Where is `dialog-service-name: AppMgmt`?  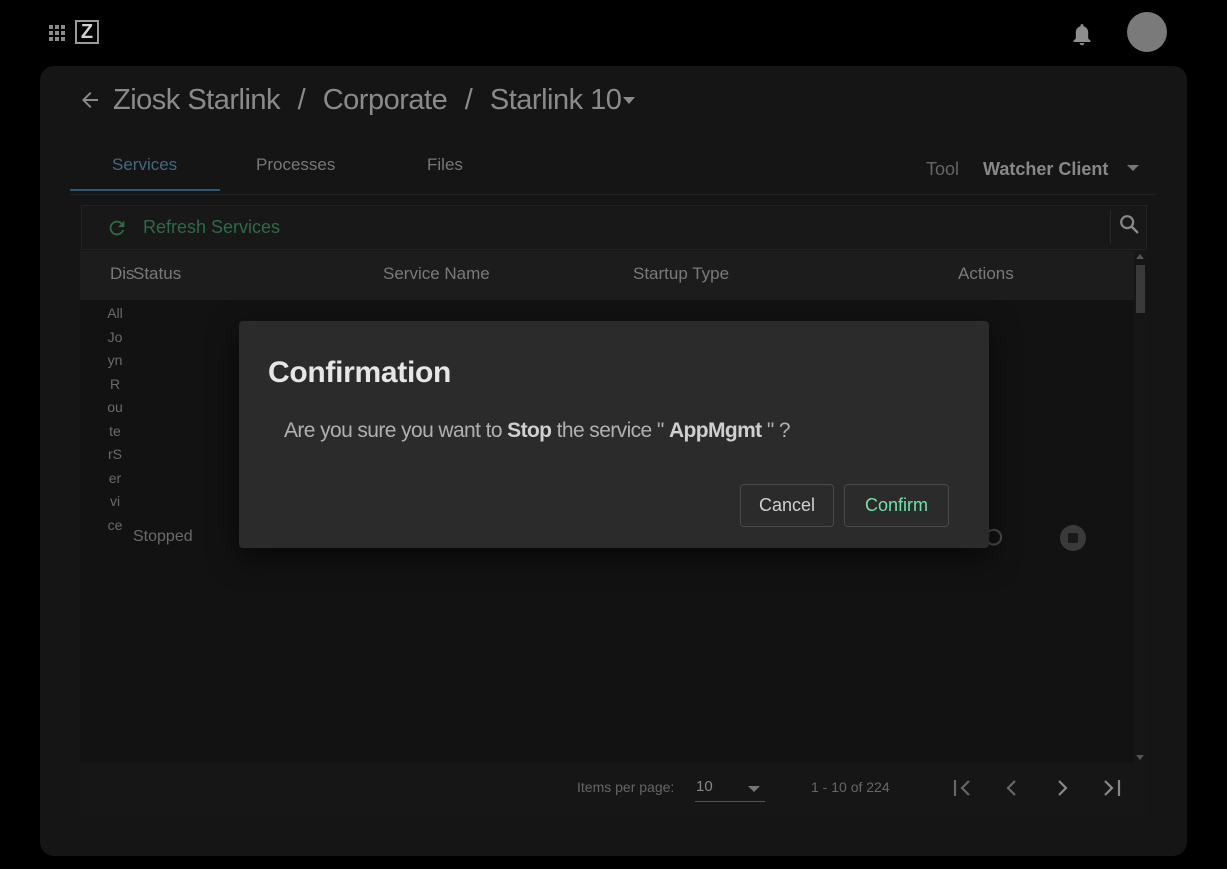 dialog-service-name: AppMgmt is located at coordinates (715, 430).